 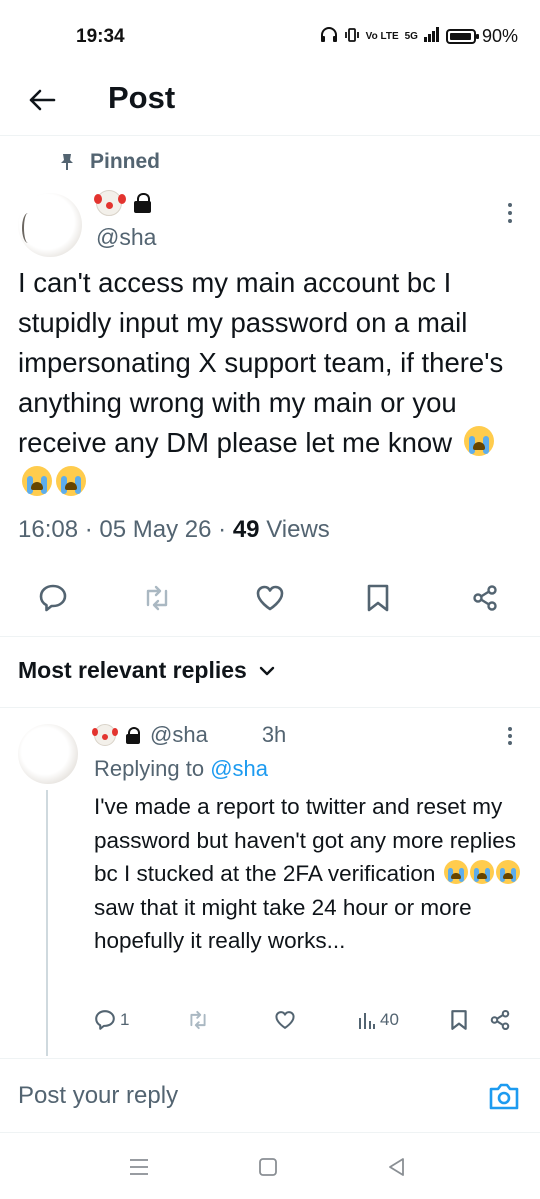 I want to click on replies-sort-label: Most relevant replies, so click(x=132, y=670).